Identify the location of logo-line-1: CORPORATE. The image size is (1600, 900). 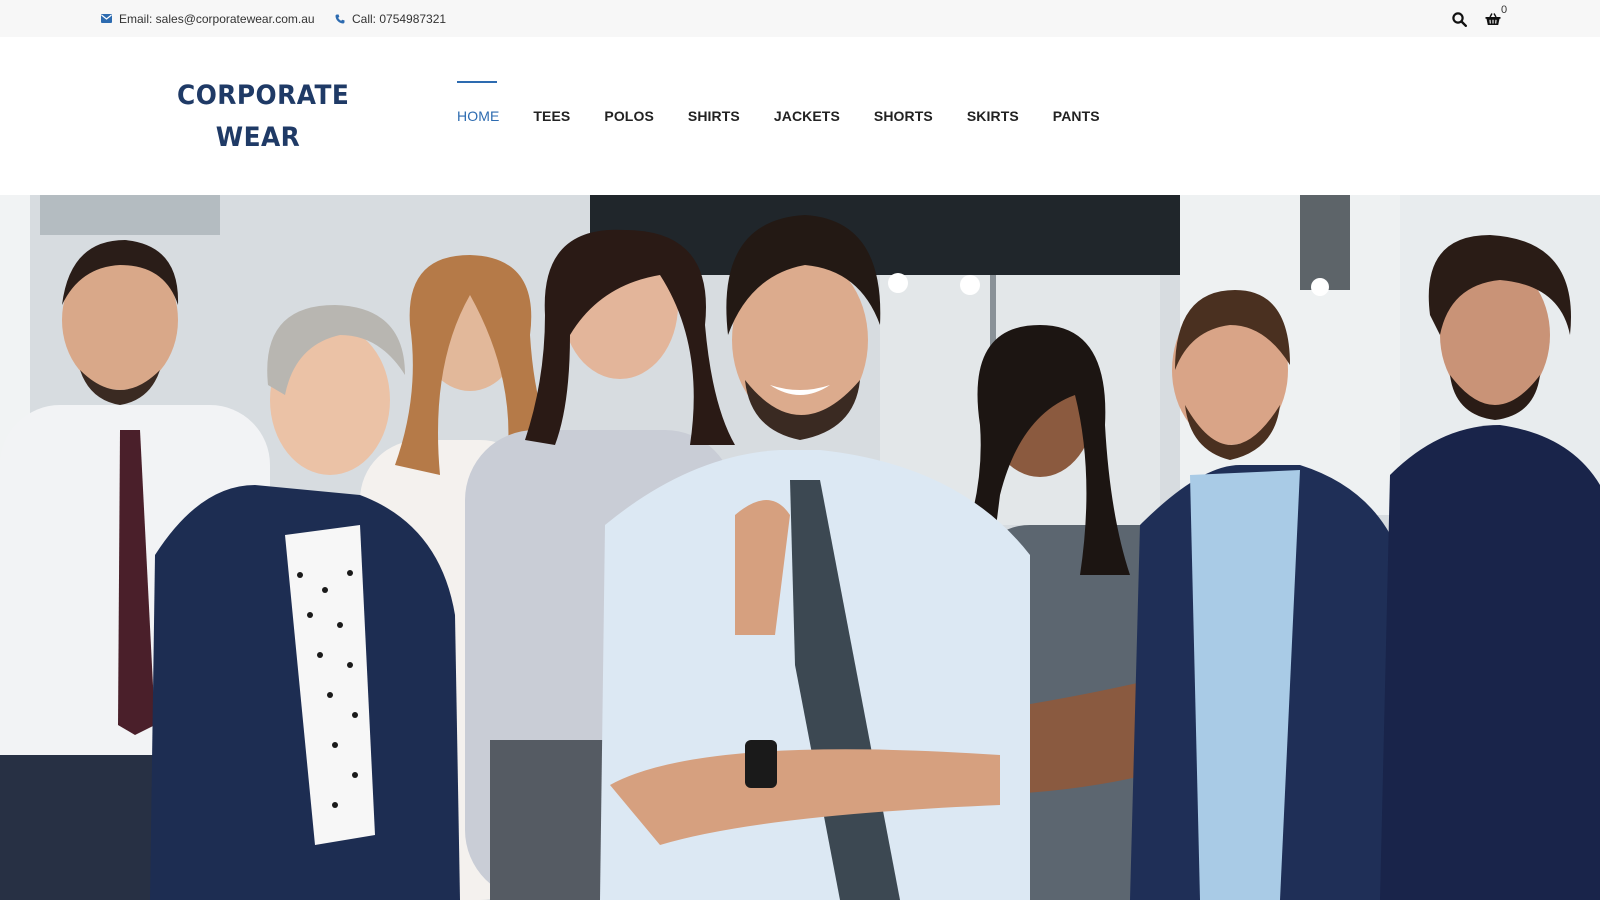
(263, 95).